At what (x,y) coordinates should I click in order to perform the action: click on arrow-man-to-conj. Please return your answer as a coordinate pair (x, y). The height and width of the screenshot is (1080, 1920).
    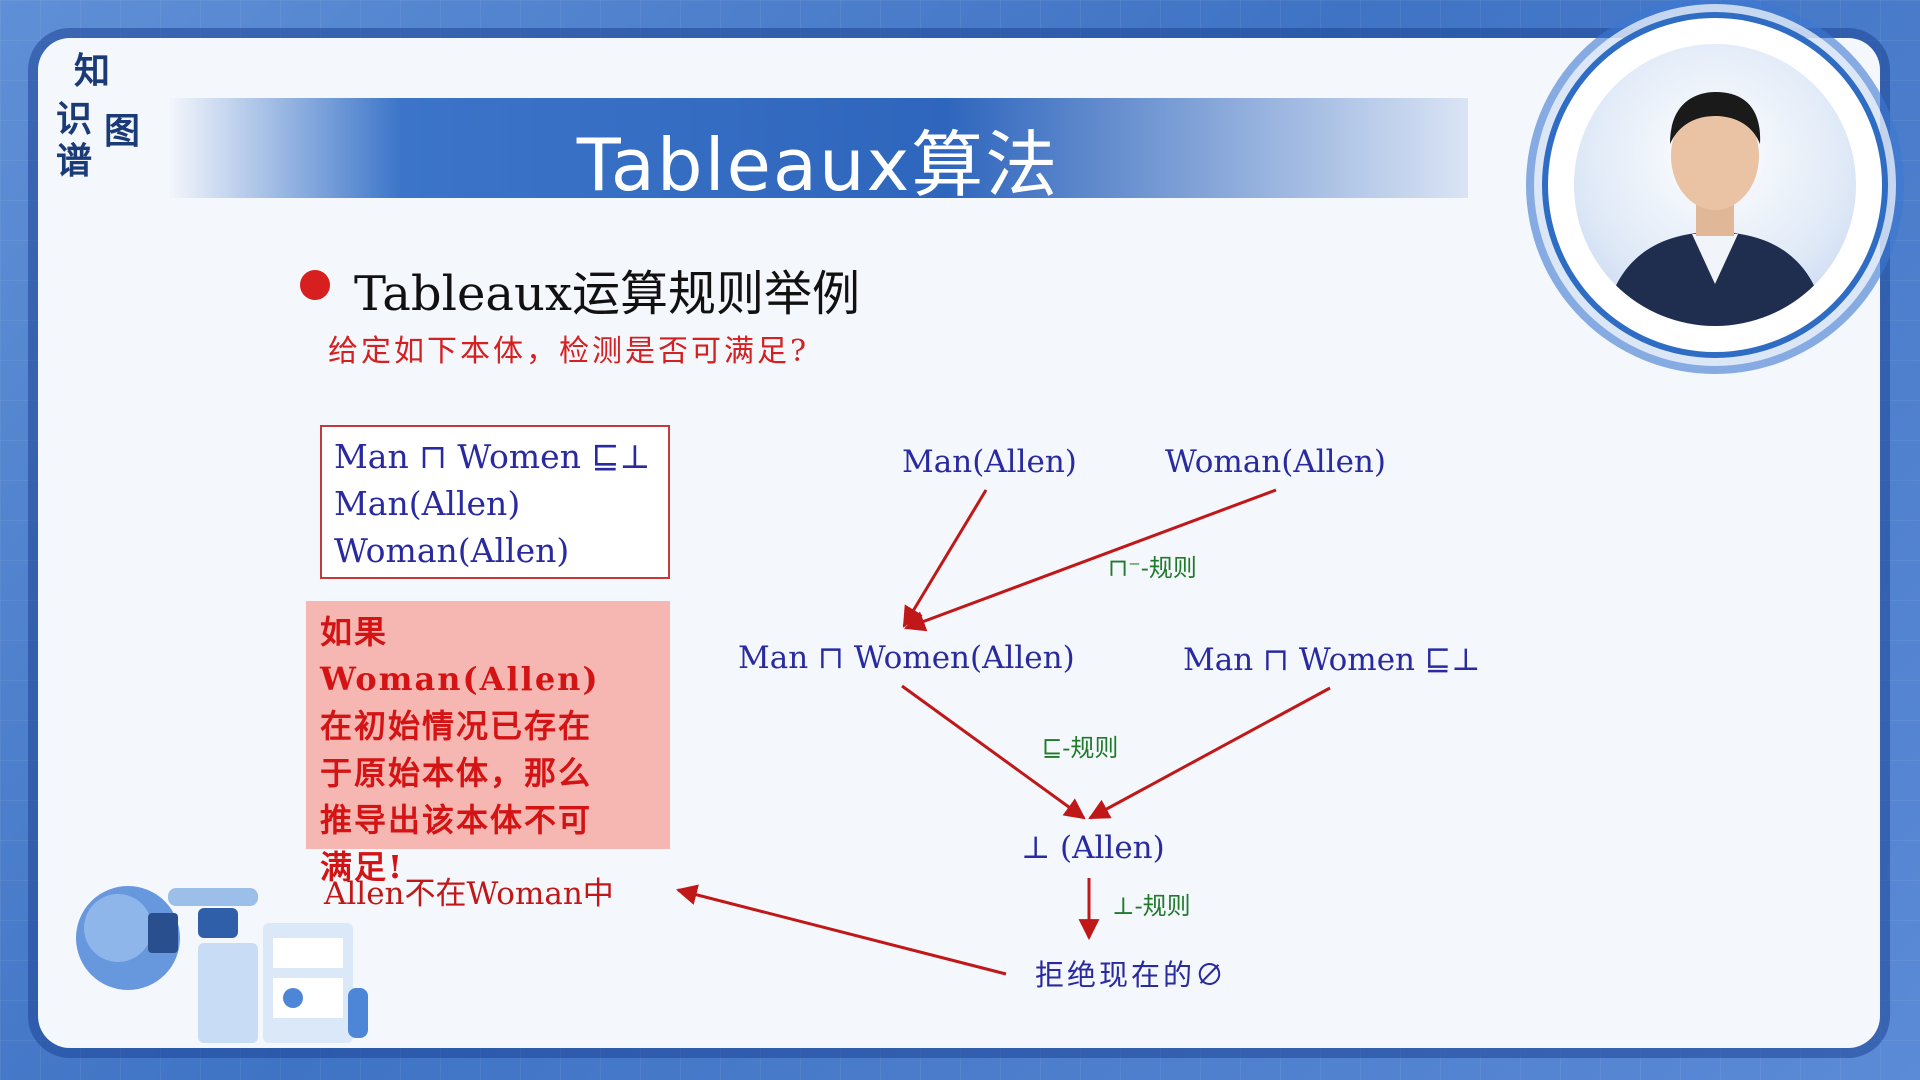
    Looking at the image, I should click on (945, 558).